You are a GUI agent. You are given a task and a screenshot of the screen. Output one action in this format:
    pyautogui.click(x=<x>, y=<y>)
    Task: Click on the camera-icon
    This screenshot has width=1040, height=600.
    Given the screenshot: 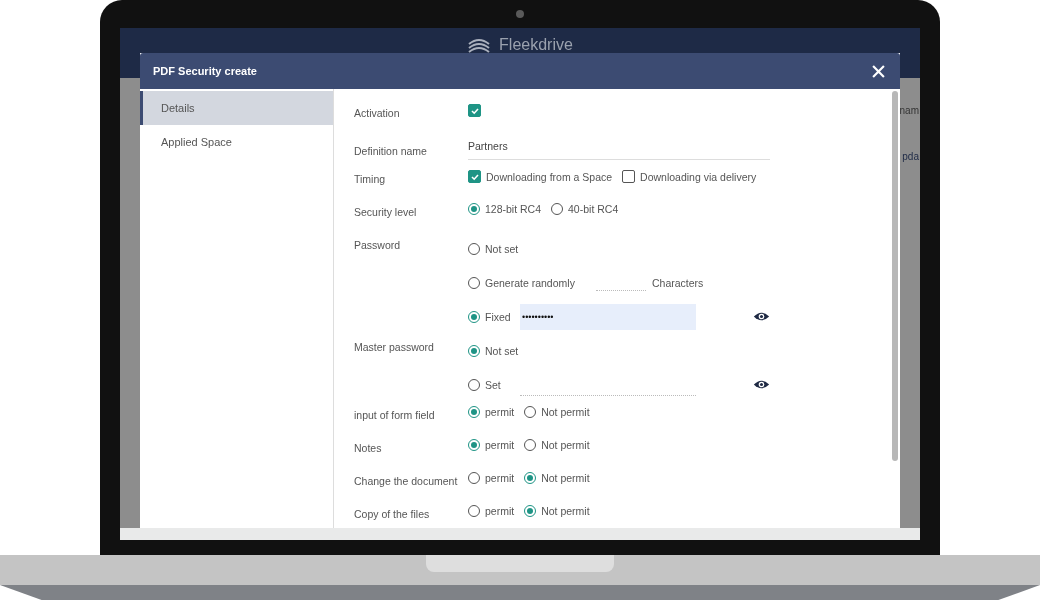 What is the action you would take?
    pyautogui.click(x=520, y=14)
    